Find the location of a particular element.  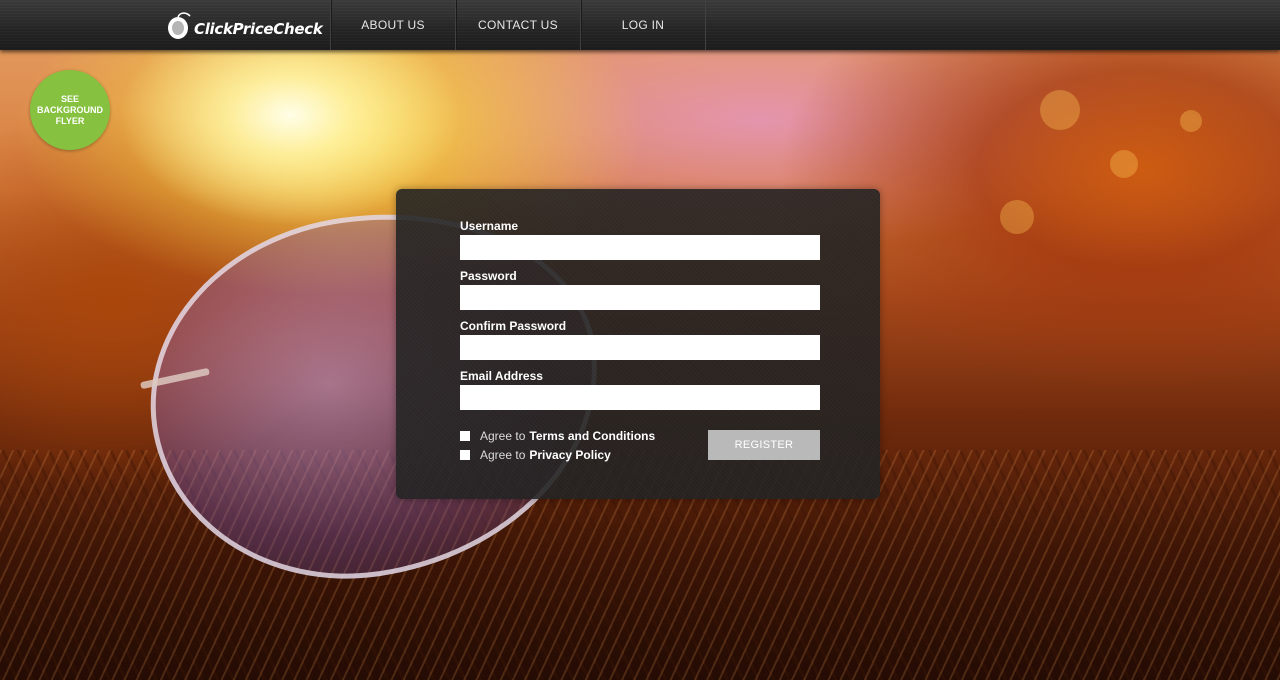

flyer-badge-line-2: BACKGROUND is located at coordinates (70, 109).